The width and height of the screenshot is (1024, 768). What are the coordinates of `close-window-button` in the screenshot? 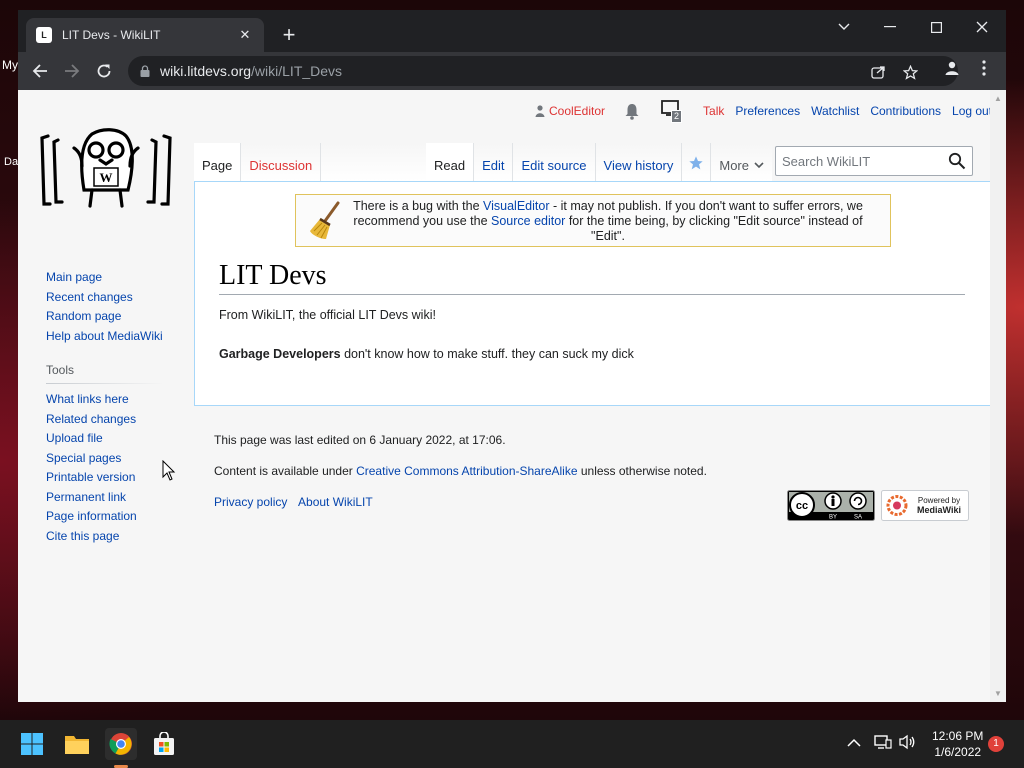 It's located at (982, 27).